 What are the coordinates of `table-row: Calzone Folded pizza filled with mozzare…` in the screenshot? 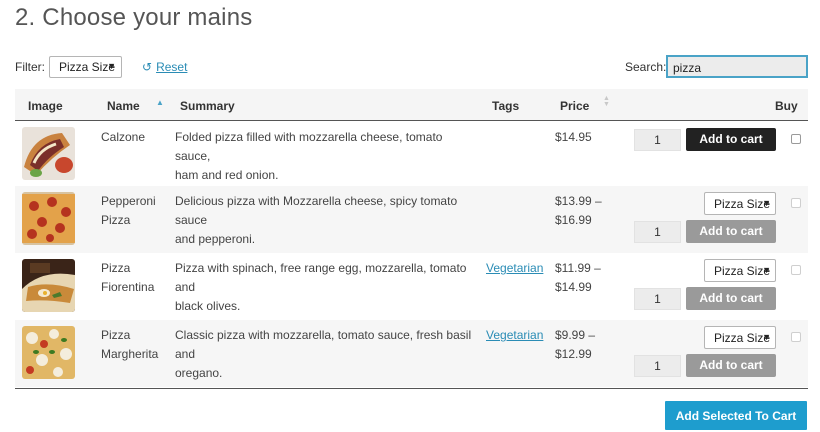 It's located at (411, 155).